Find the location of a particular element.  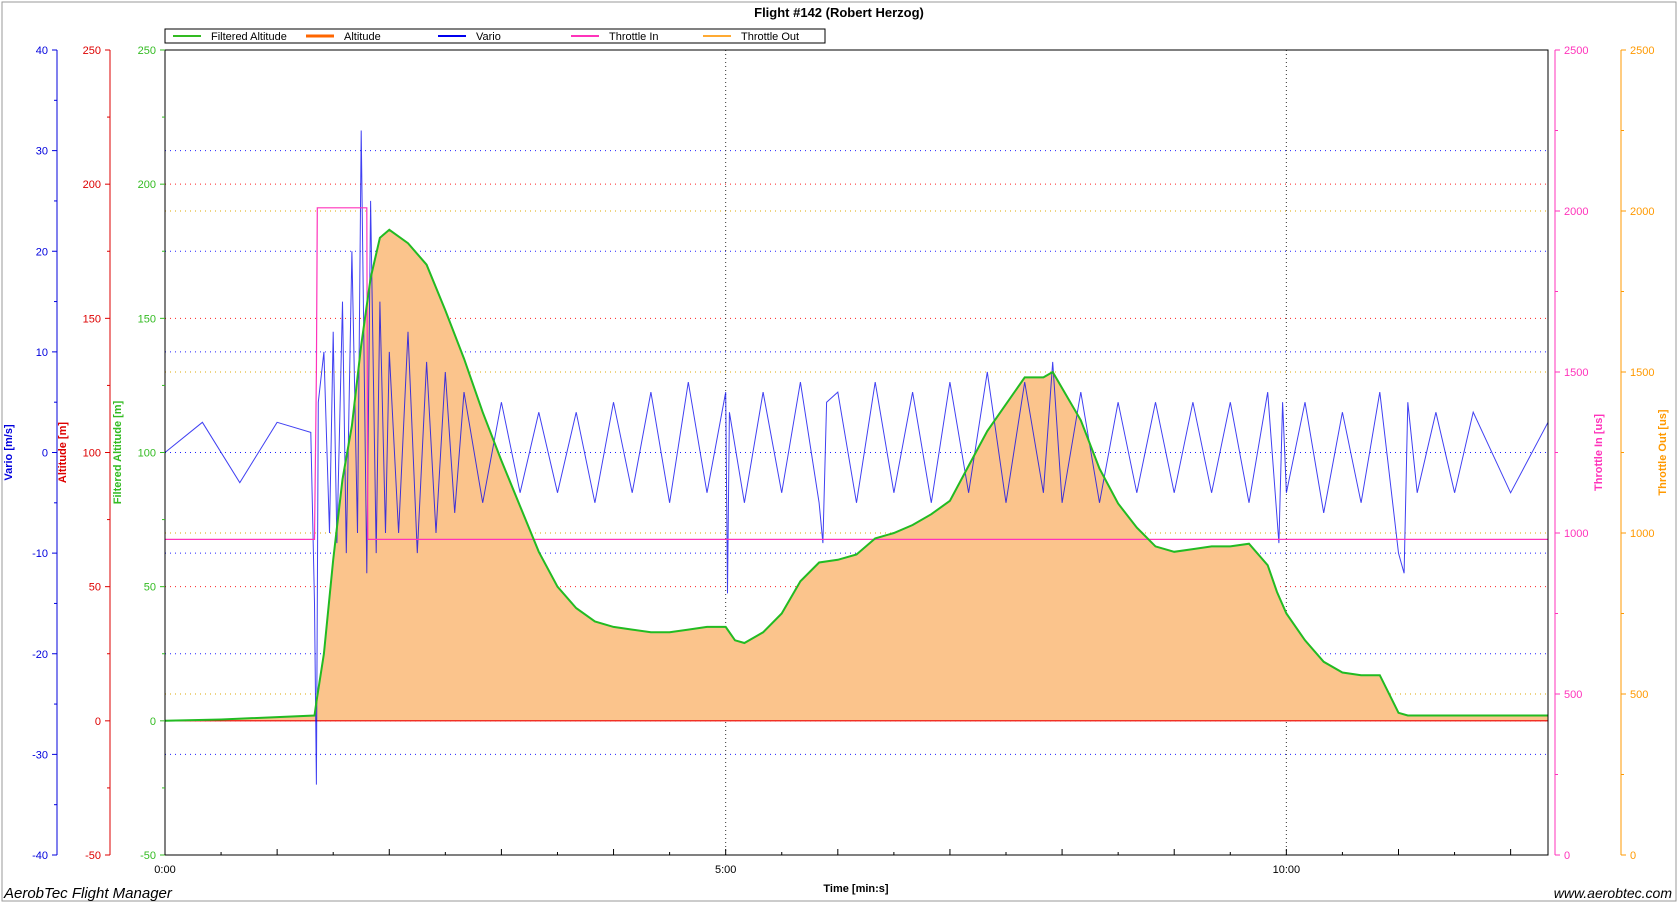

throttle_in-tick-label: 1500 is located at coordinates (1576, 373).